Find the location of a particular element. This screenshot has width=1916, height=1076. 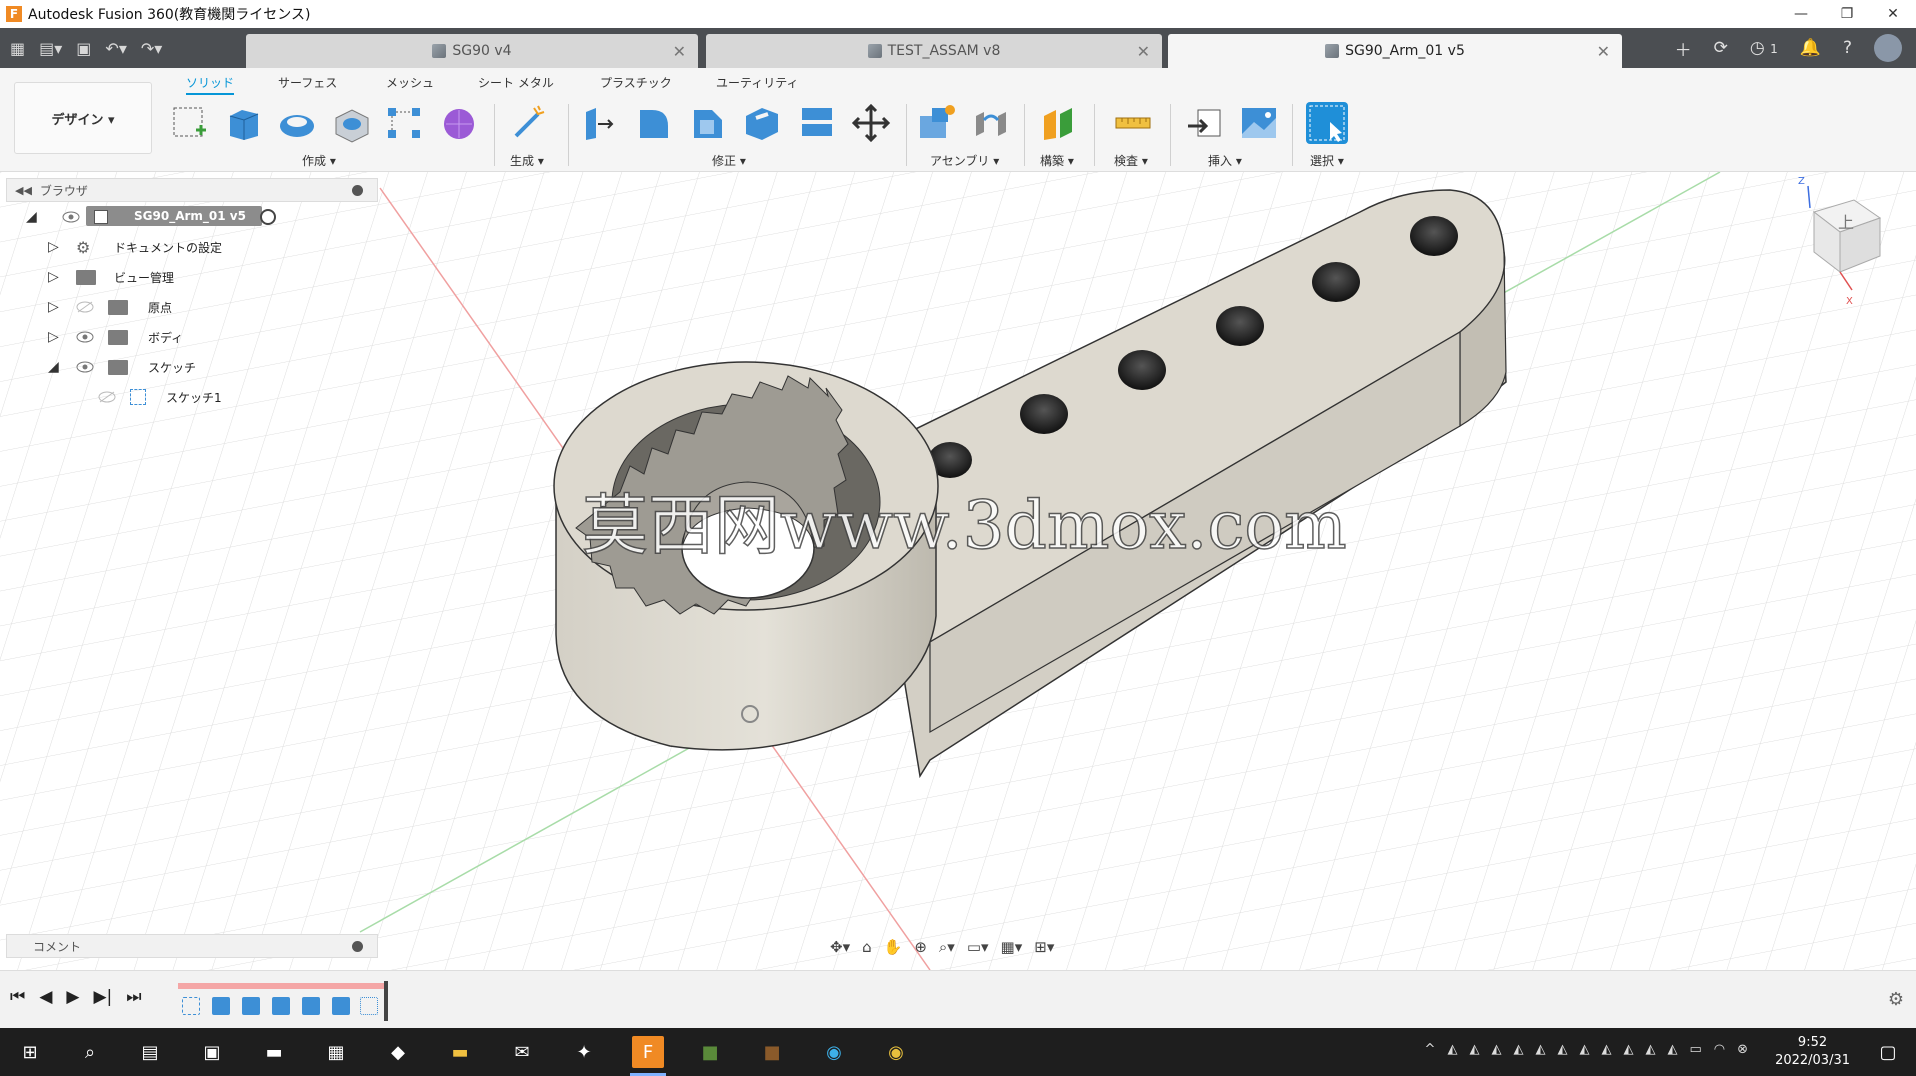

app-taskbar-icon: ◆ is located at coordinates (398, 1052).